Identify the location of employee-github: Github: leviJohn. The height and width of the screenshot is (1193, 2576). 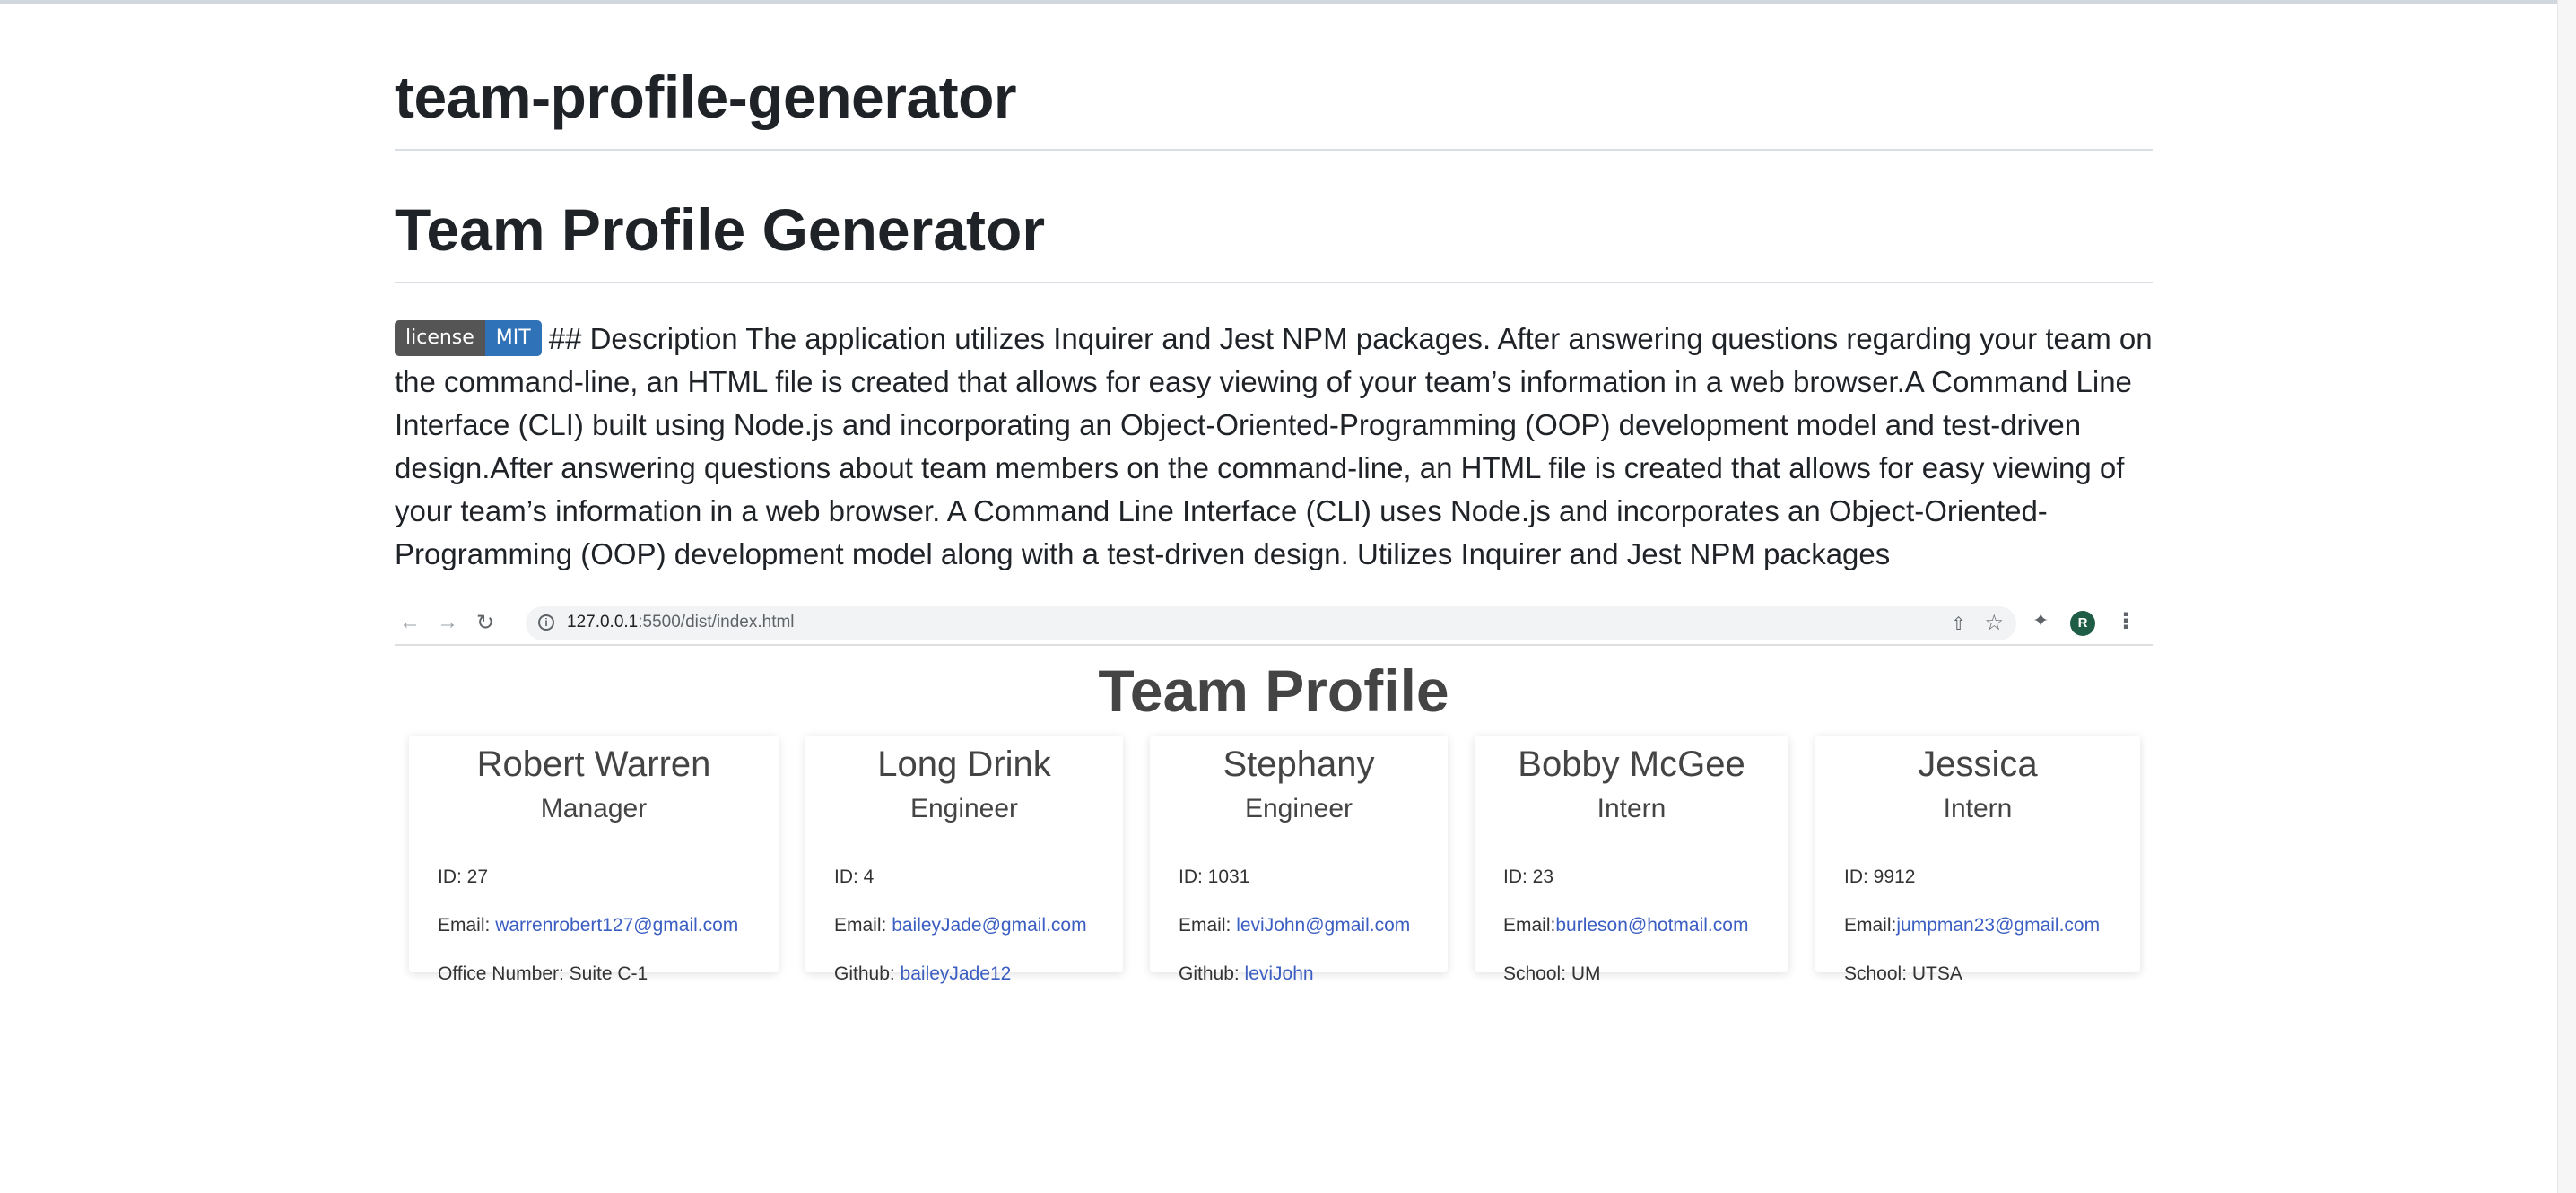
(1246, 974).